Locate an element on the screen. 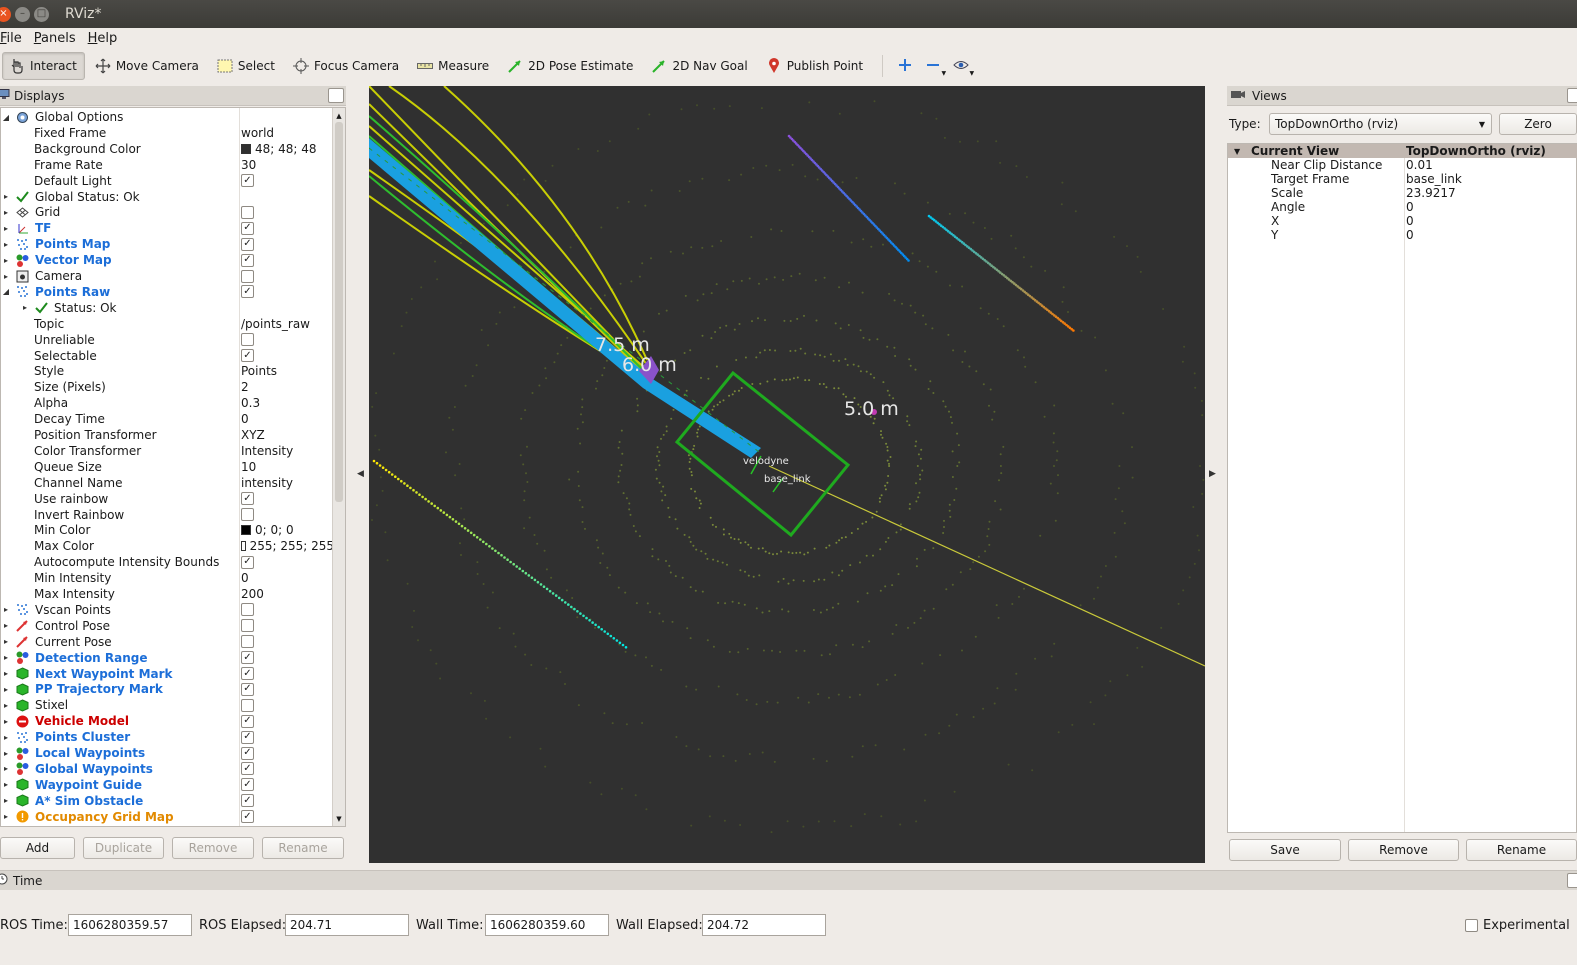  prop-style-value: Points is located at coordinates (287, 371).